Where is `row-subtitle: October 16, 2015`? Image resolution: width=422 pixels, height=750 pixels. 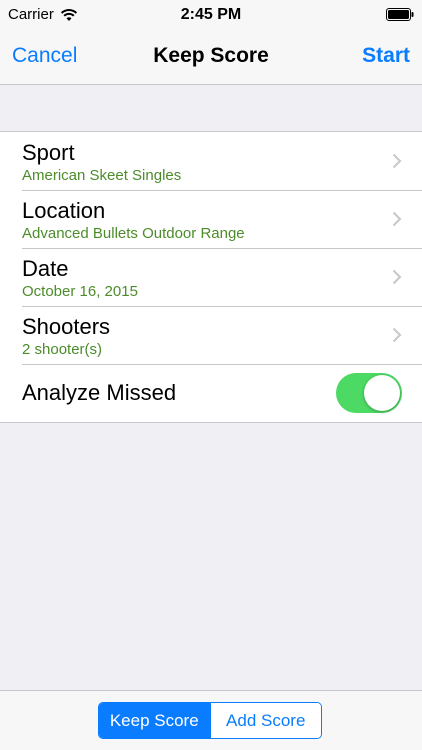 row-subtitle: October 16, 2015 is located at coordinates (80, 291).